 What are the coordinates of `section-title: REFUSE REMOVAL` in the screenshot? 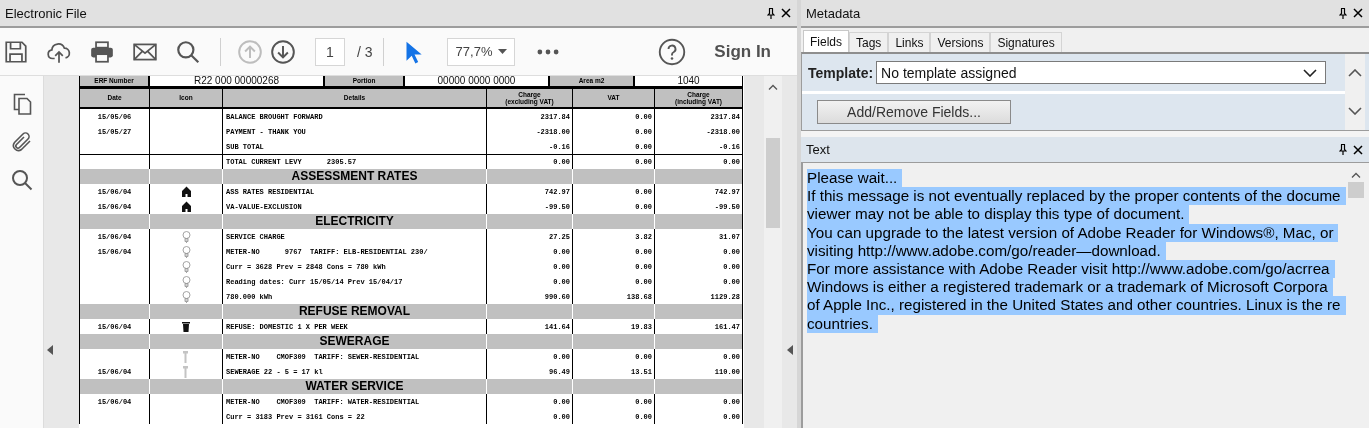 It's located at (354, 311).